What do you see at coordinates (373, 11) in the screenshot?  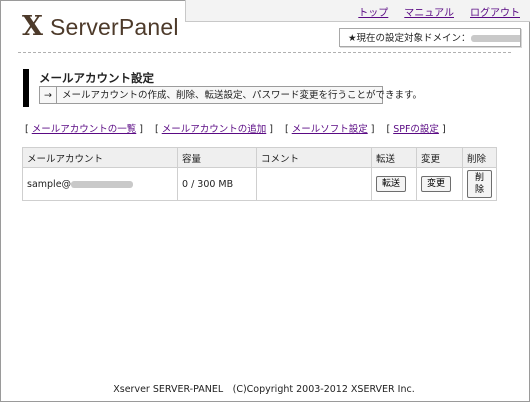 I see `nav-top-link: トップ` at bounding box center [373, 11].